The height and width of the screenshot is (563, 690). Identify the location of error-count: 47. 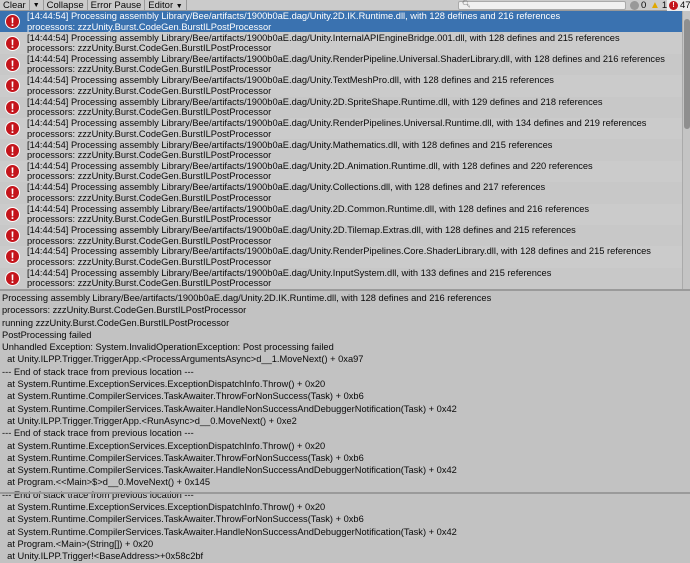
(685, 5).